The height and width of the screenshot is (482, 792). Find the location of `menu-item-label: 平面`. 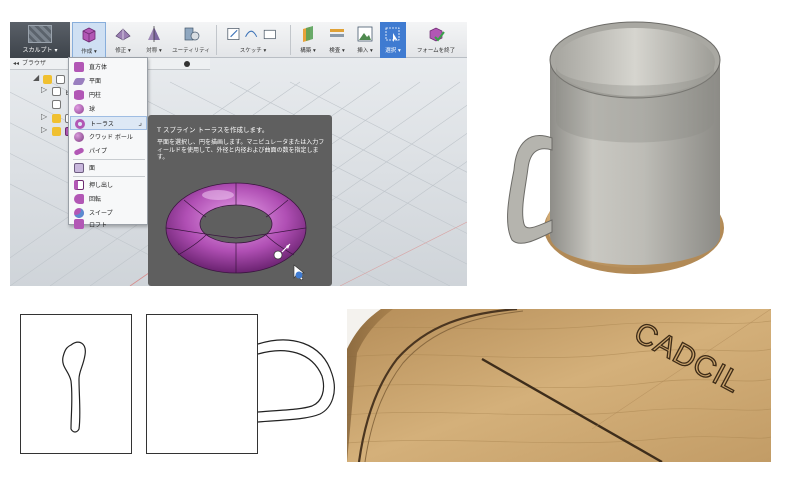

menu-item-label: 平面 is located at coordinates (95, 81).